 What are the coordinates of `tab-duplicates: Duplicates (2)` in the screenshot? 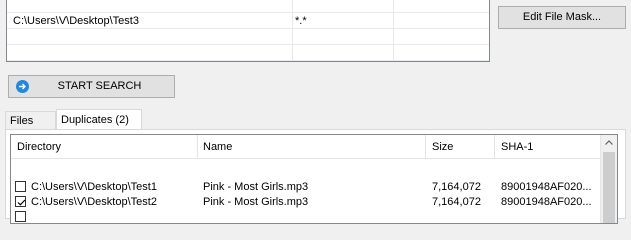 It's located at (99, 119).